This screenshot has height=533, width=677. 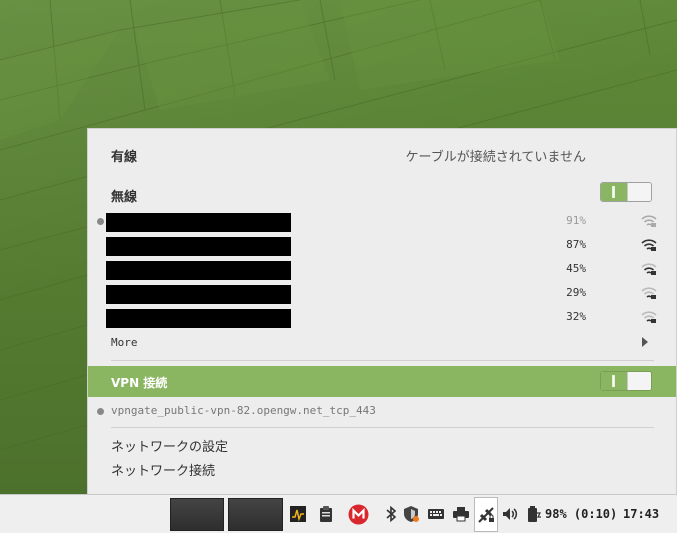 What do you see at coordinates (382, 412) in the screenshot?
I see `vpn-connection-item: vpngate_public-vpn-82.opengw.net_tcp_443` at bounding box center [382, 412].